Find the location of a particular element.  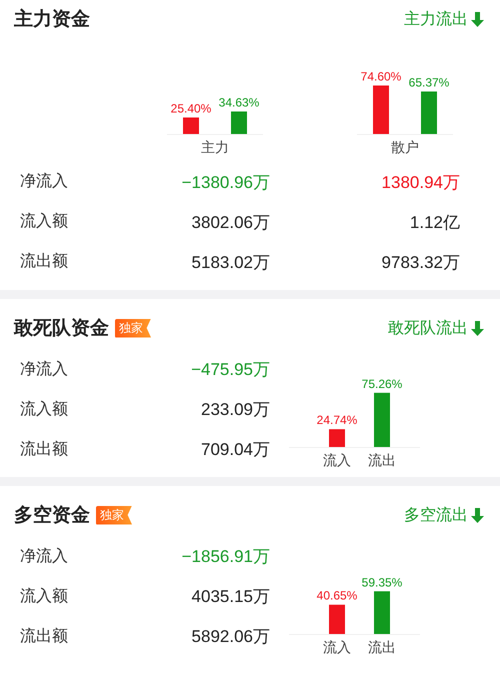

value-text: 233.09万 is located at coordinates (235, 409).